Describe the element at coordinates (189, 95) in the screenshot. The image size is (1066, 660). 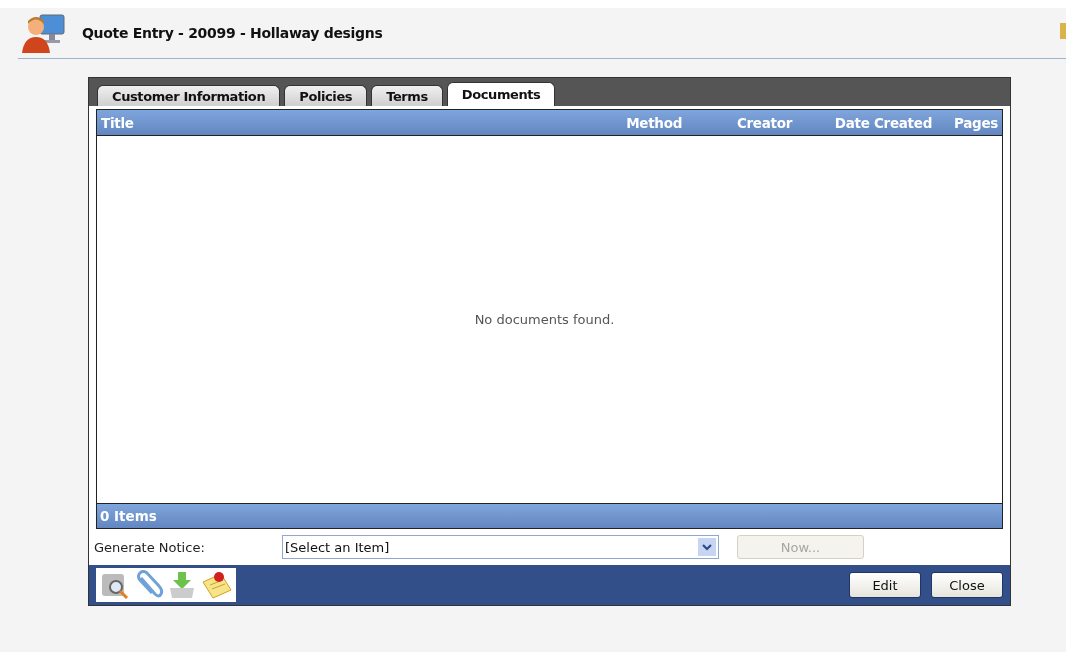
I see `tab: Customer Information` at that location.